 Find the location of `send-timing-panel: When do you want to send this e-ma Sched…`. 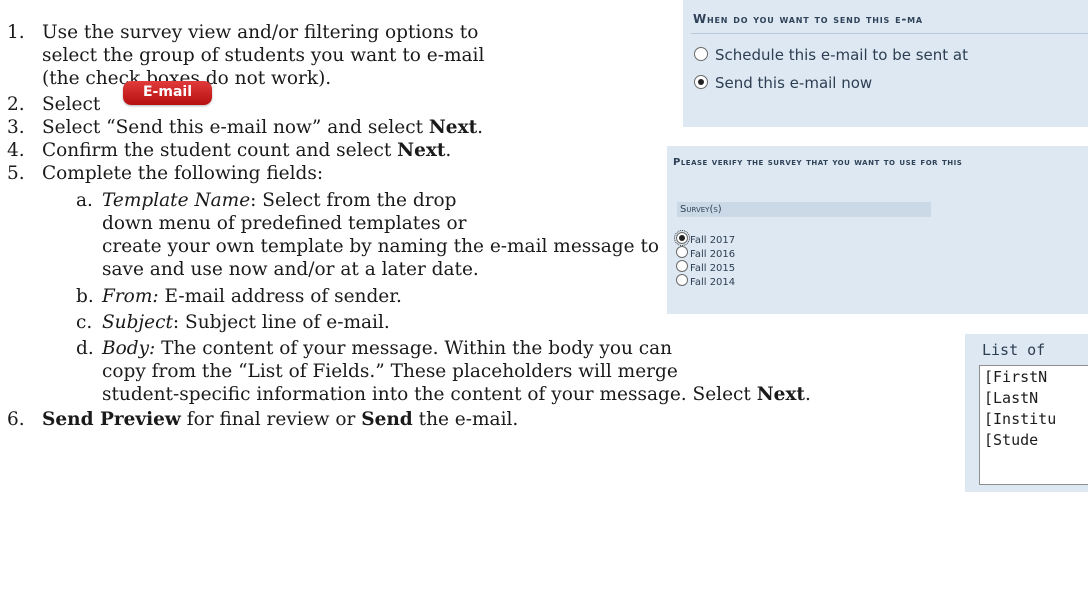

send-timing-panel: When do you want to send this e-ma Sched… is located at coordinates (885, 63).